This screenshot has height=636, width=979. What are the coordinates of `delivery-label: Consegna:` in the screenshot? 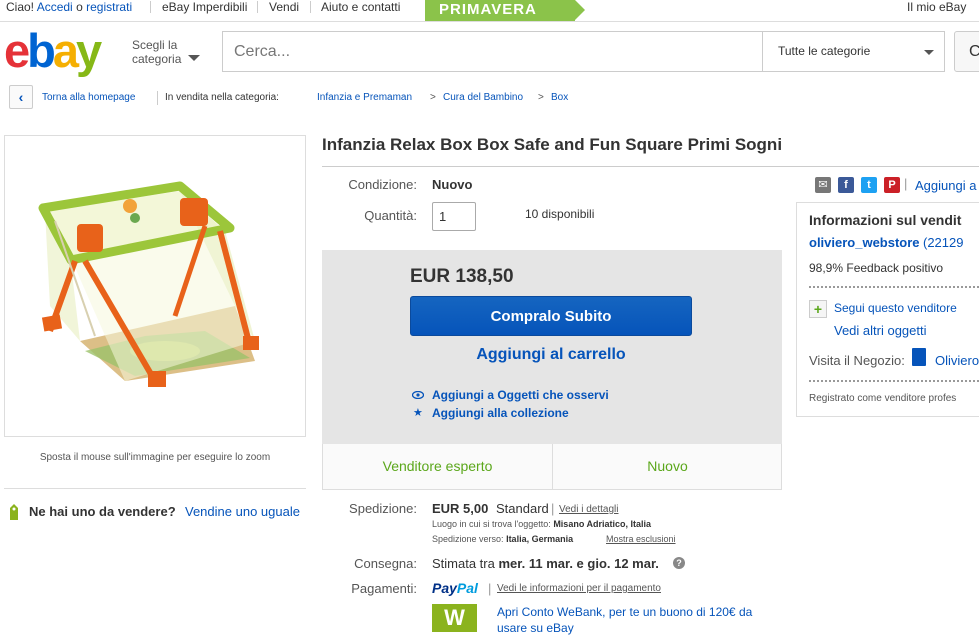 It's located at (385, 563).